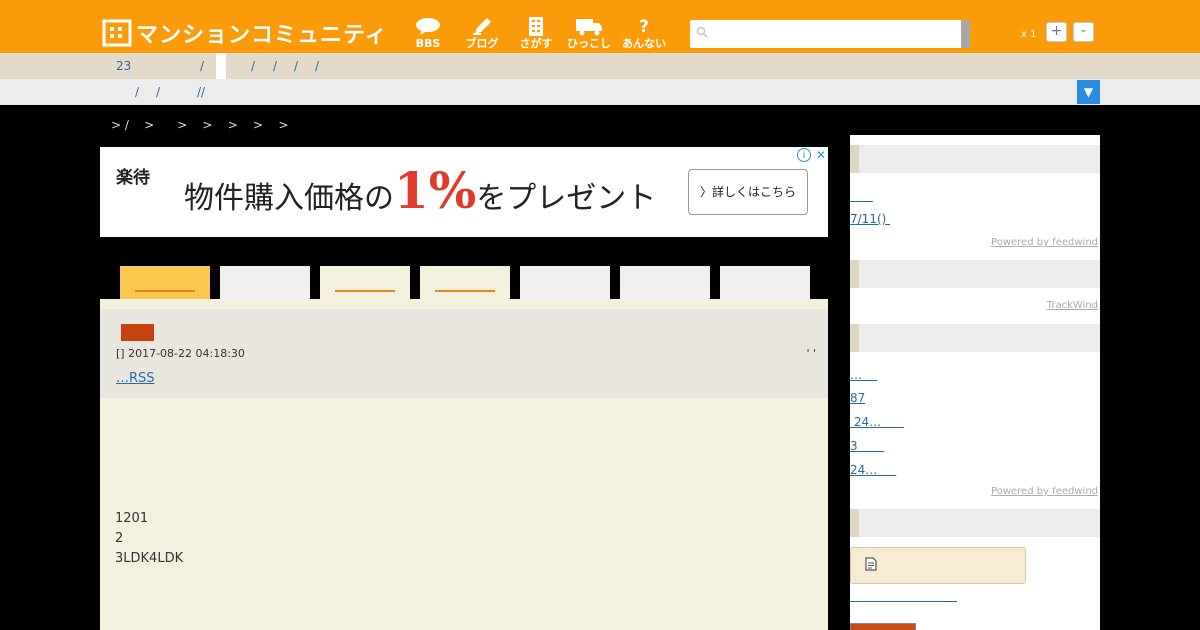 The height and width of the screenshot is (630, 1200). What do you see at coordinates (123, 66) in the screenshot?
I see `category-link: 23` at bounding box center [123, 66].